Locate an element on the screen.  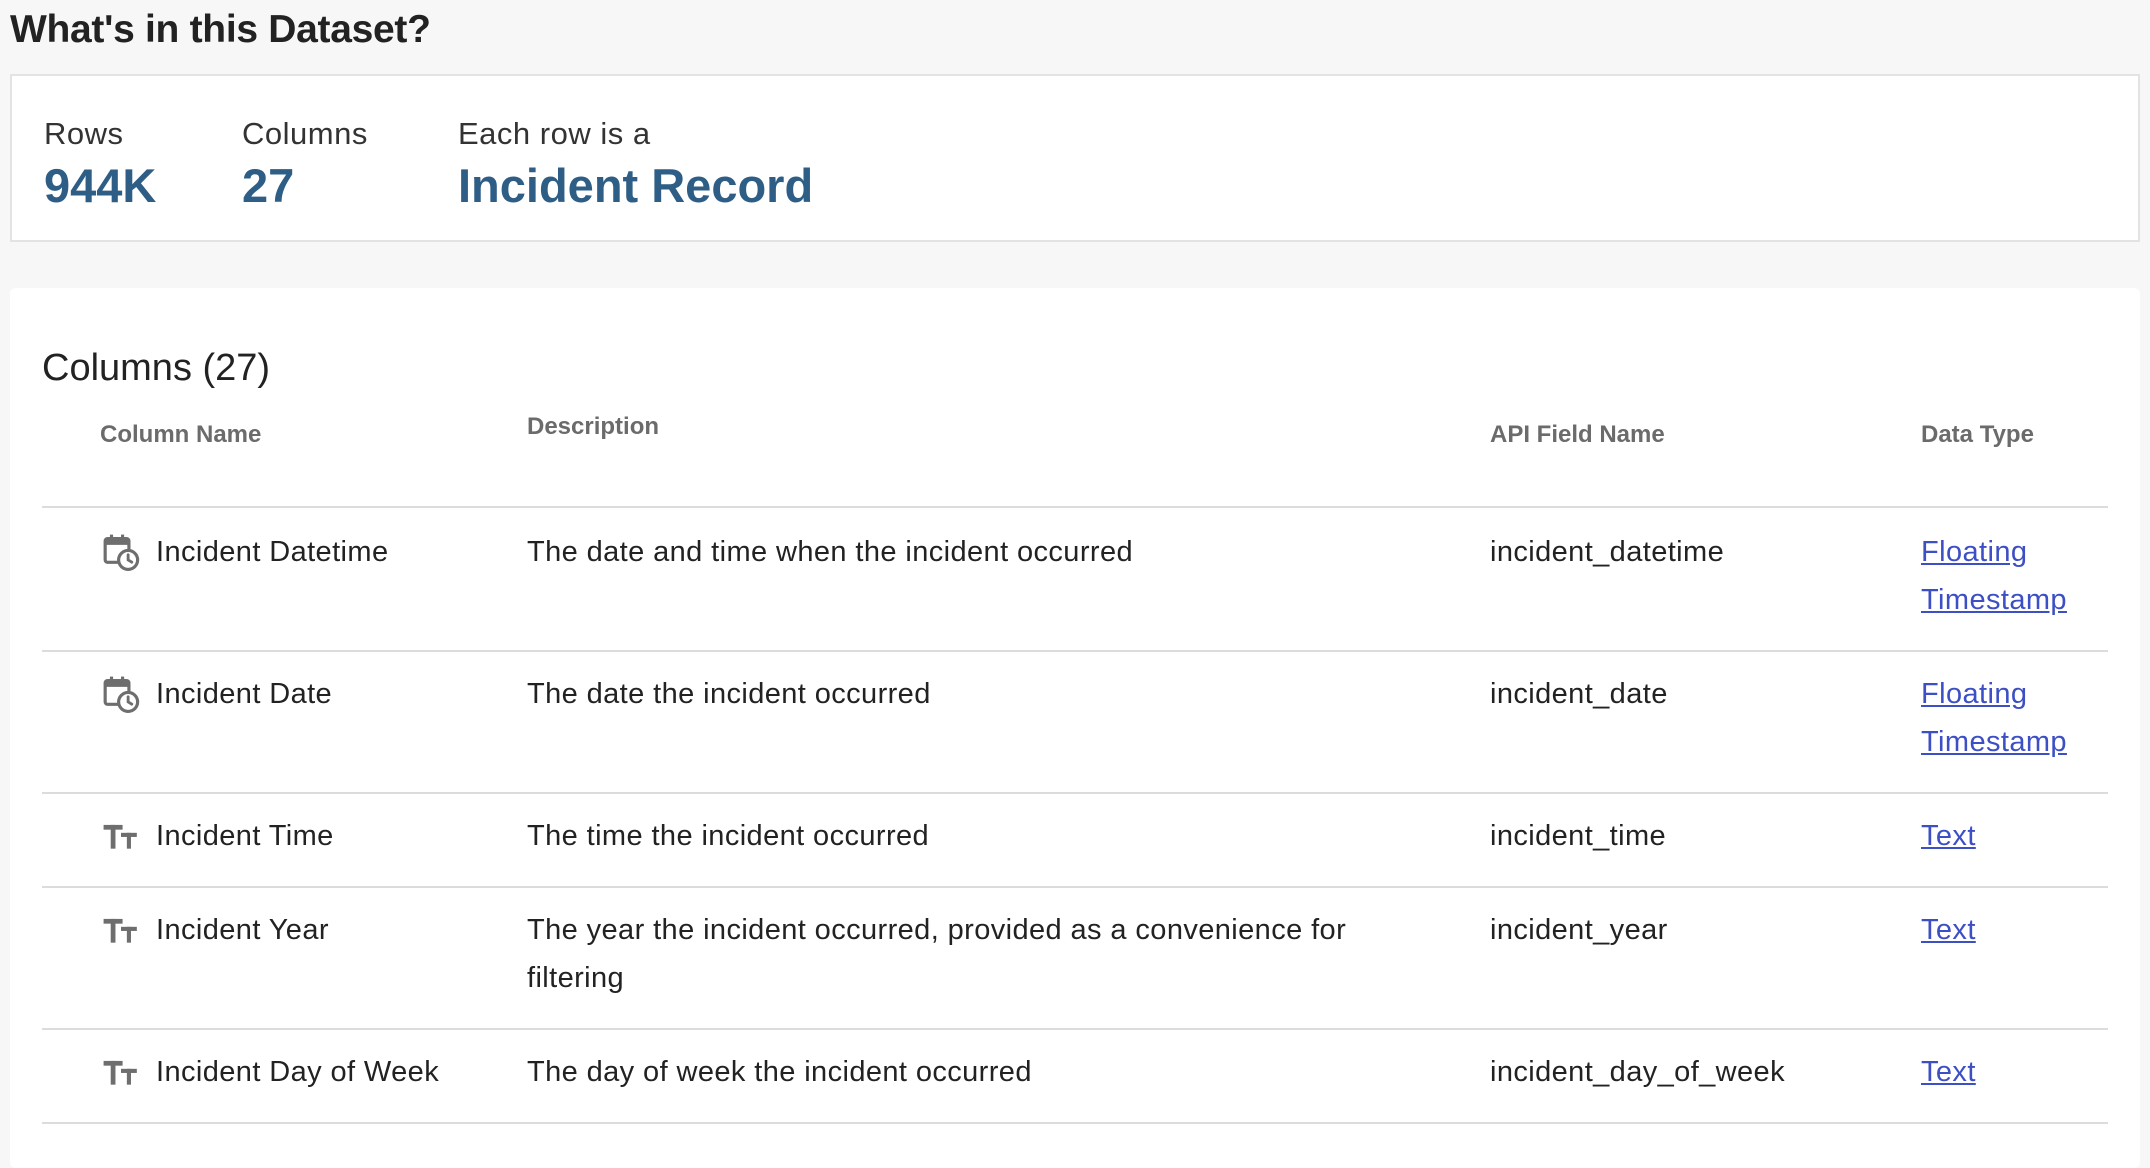
description-cell: The time the incident occurred is located at coordinates (728, 836).